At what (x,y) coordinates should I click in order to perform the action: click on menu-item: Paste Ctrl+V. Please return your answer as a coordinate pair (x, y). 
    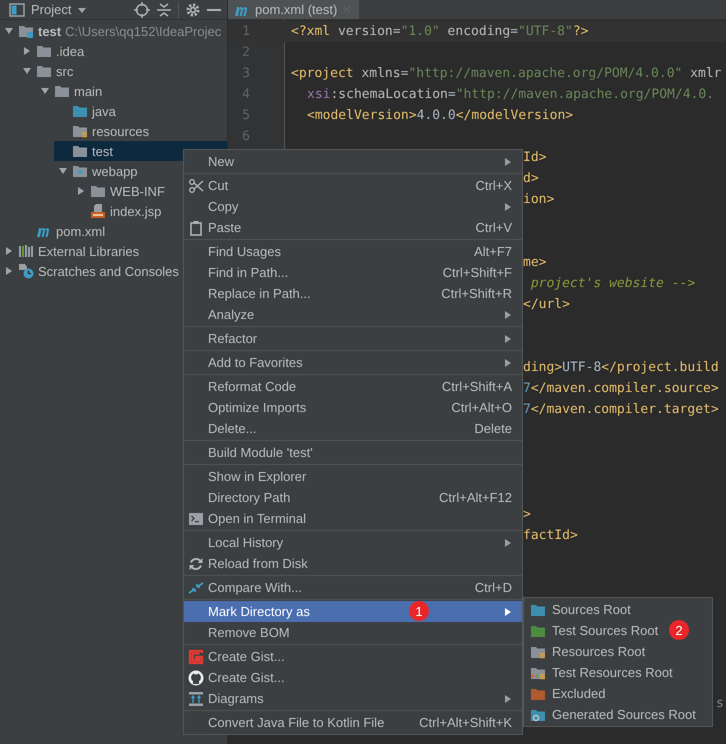
    Looking at the image, I should click on (353, 227).